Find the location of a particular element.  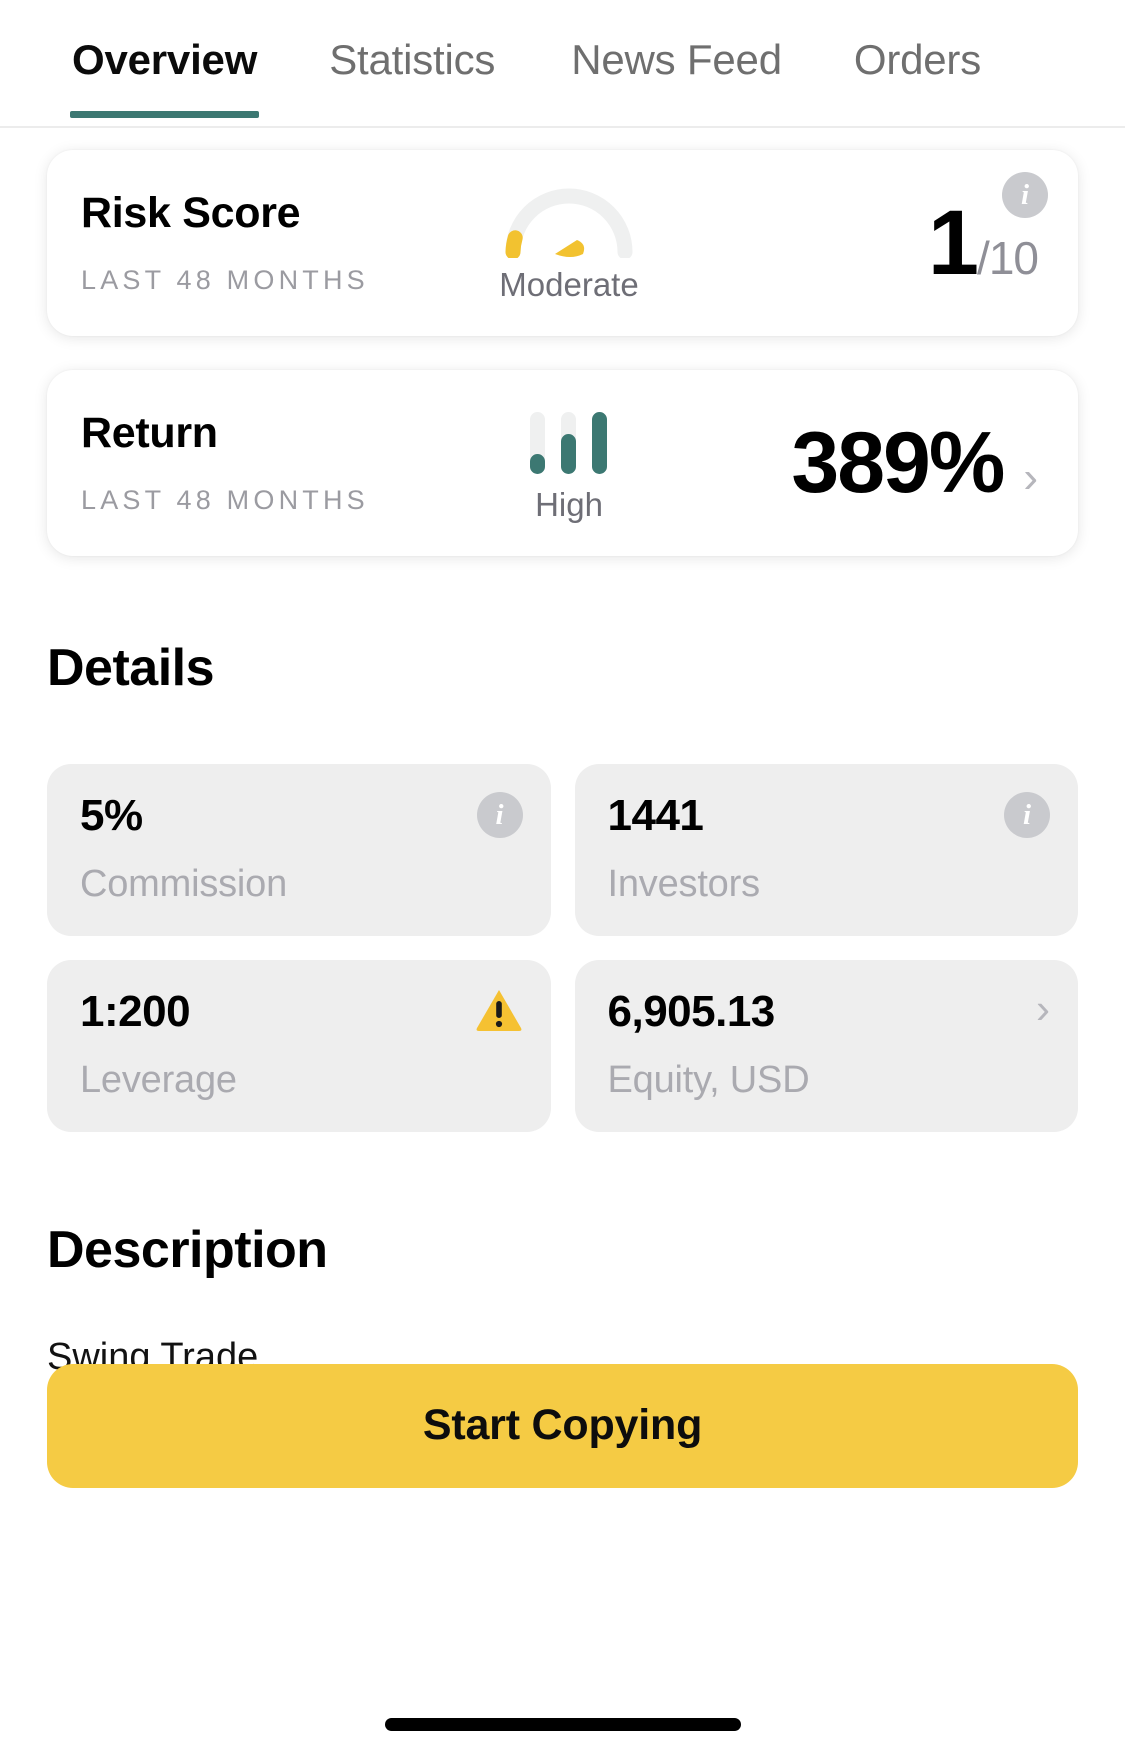

signal-bars-icon is located at coordinates (568, 442).